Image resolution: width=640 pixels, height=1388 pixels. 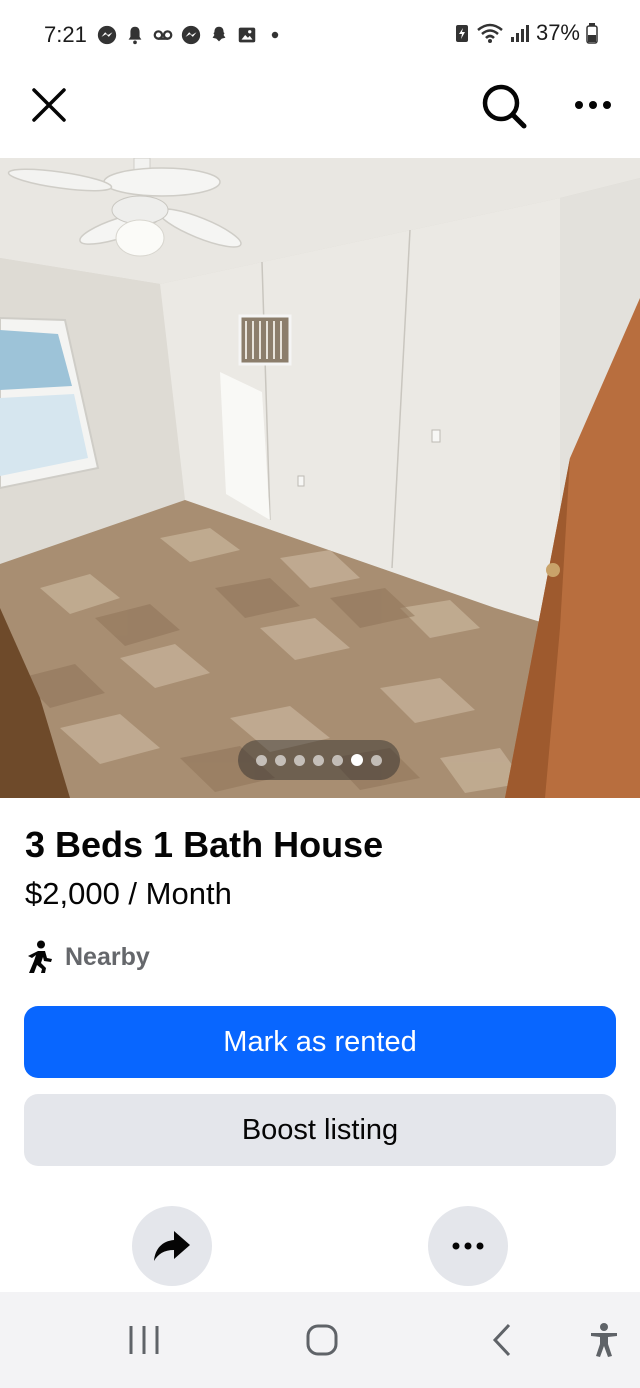 I want to click on back-icon, so click(x=501, y=1340).